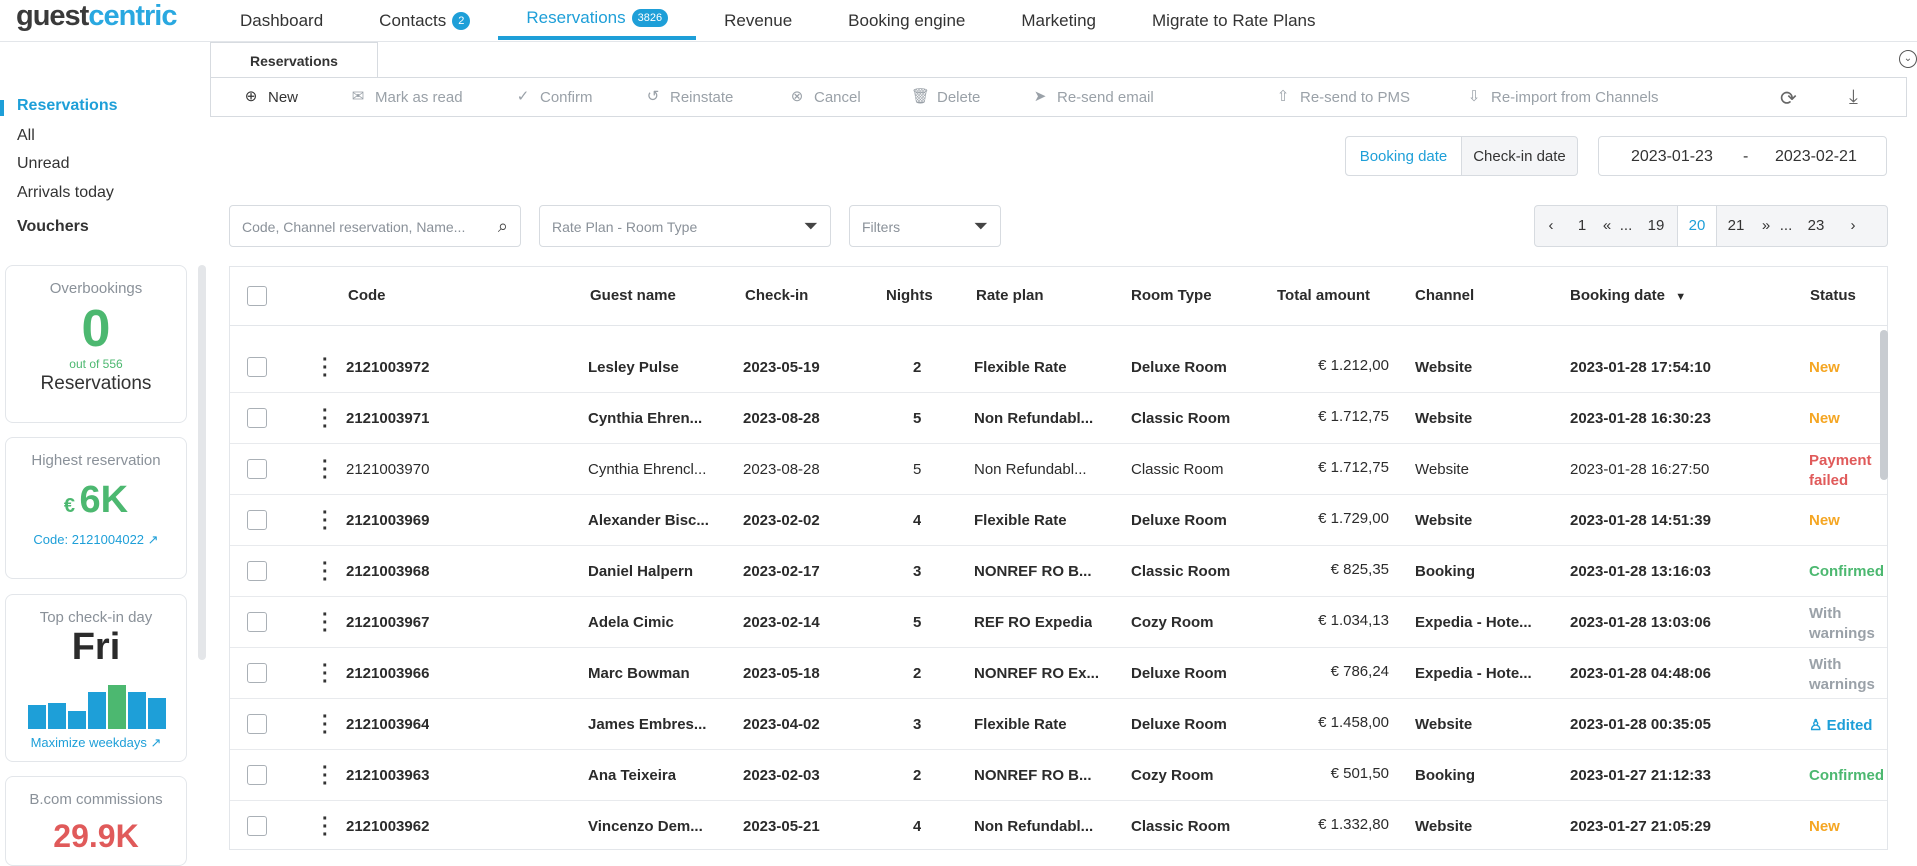 This screenshot has width=1917, height=866. Describe the element at coordinates (270, 97) in the screenshot. I see `new-button: ⊕ New` at that location.